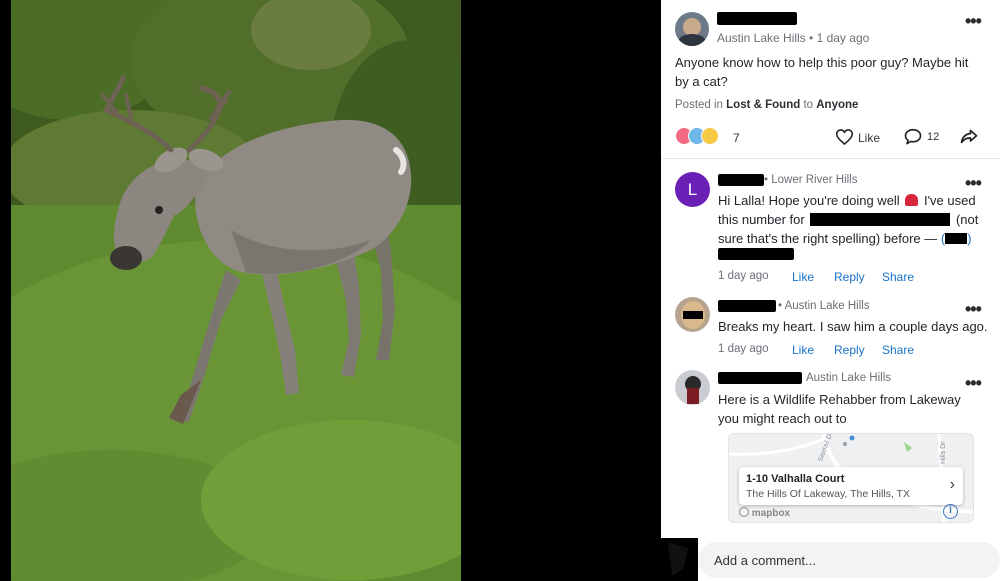 This screenshot has width=1000, height=581. What do you see at coordinates (692, 189) in the screenshot?
I see `comment-avatar: L` at bounding box center [692, 189].